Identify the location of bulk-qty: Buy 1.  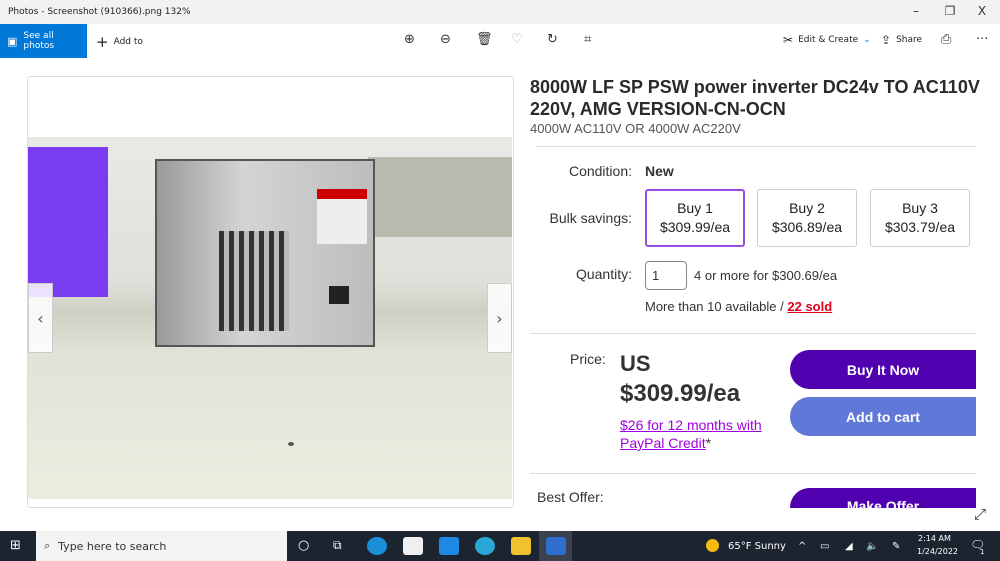
(695, 208).